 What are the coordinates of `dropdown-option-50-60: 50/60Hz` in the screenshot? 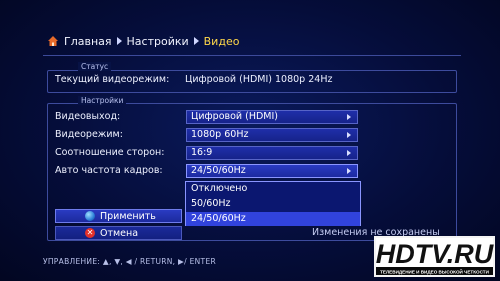 It's located at (273, 204).